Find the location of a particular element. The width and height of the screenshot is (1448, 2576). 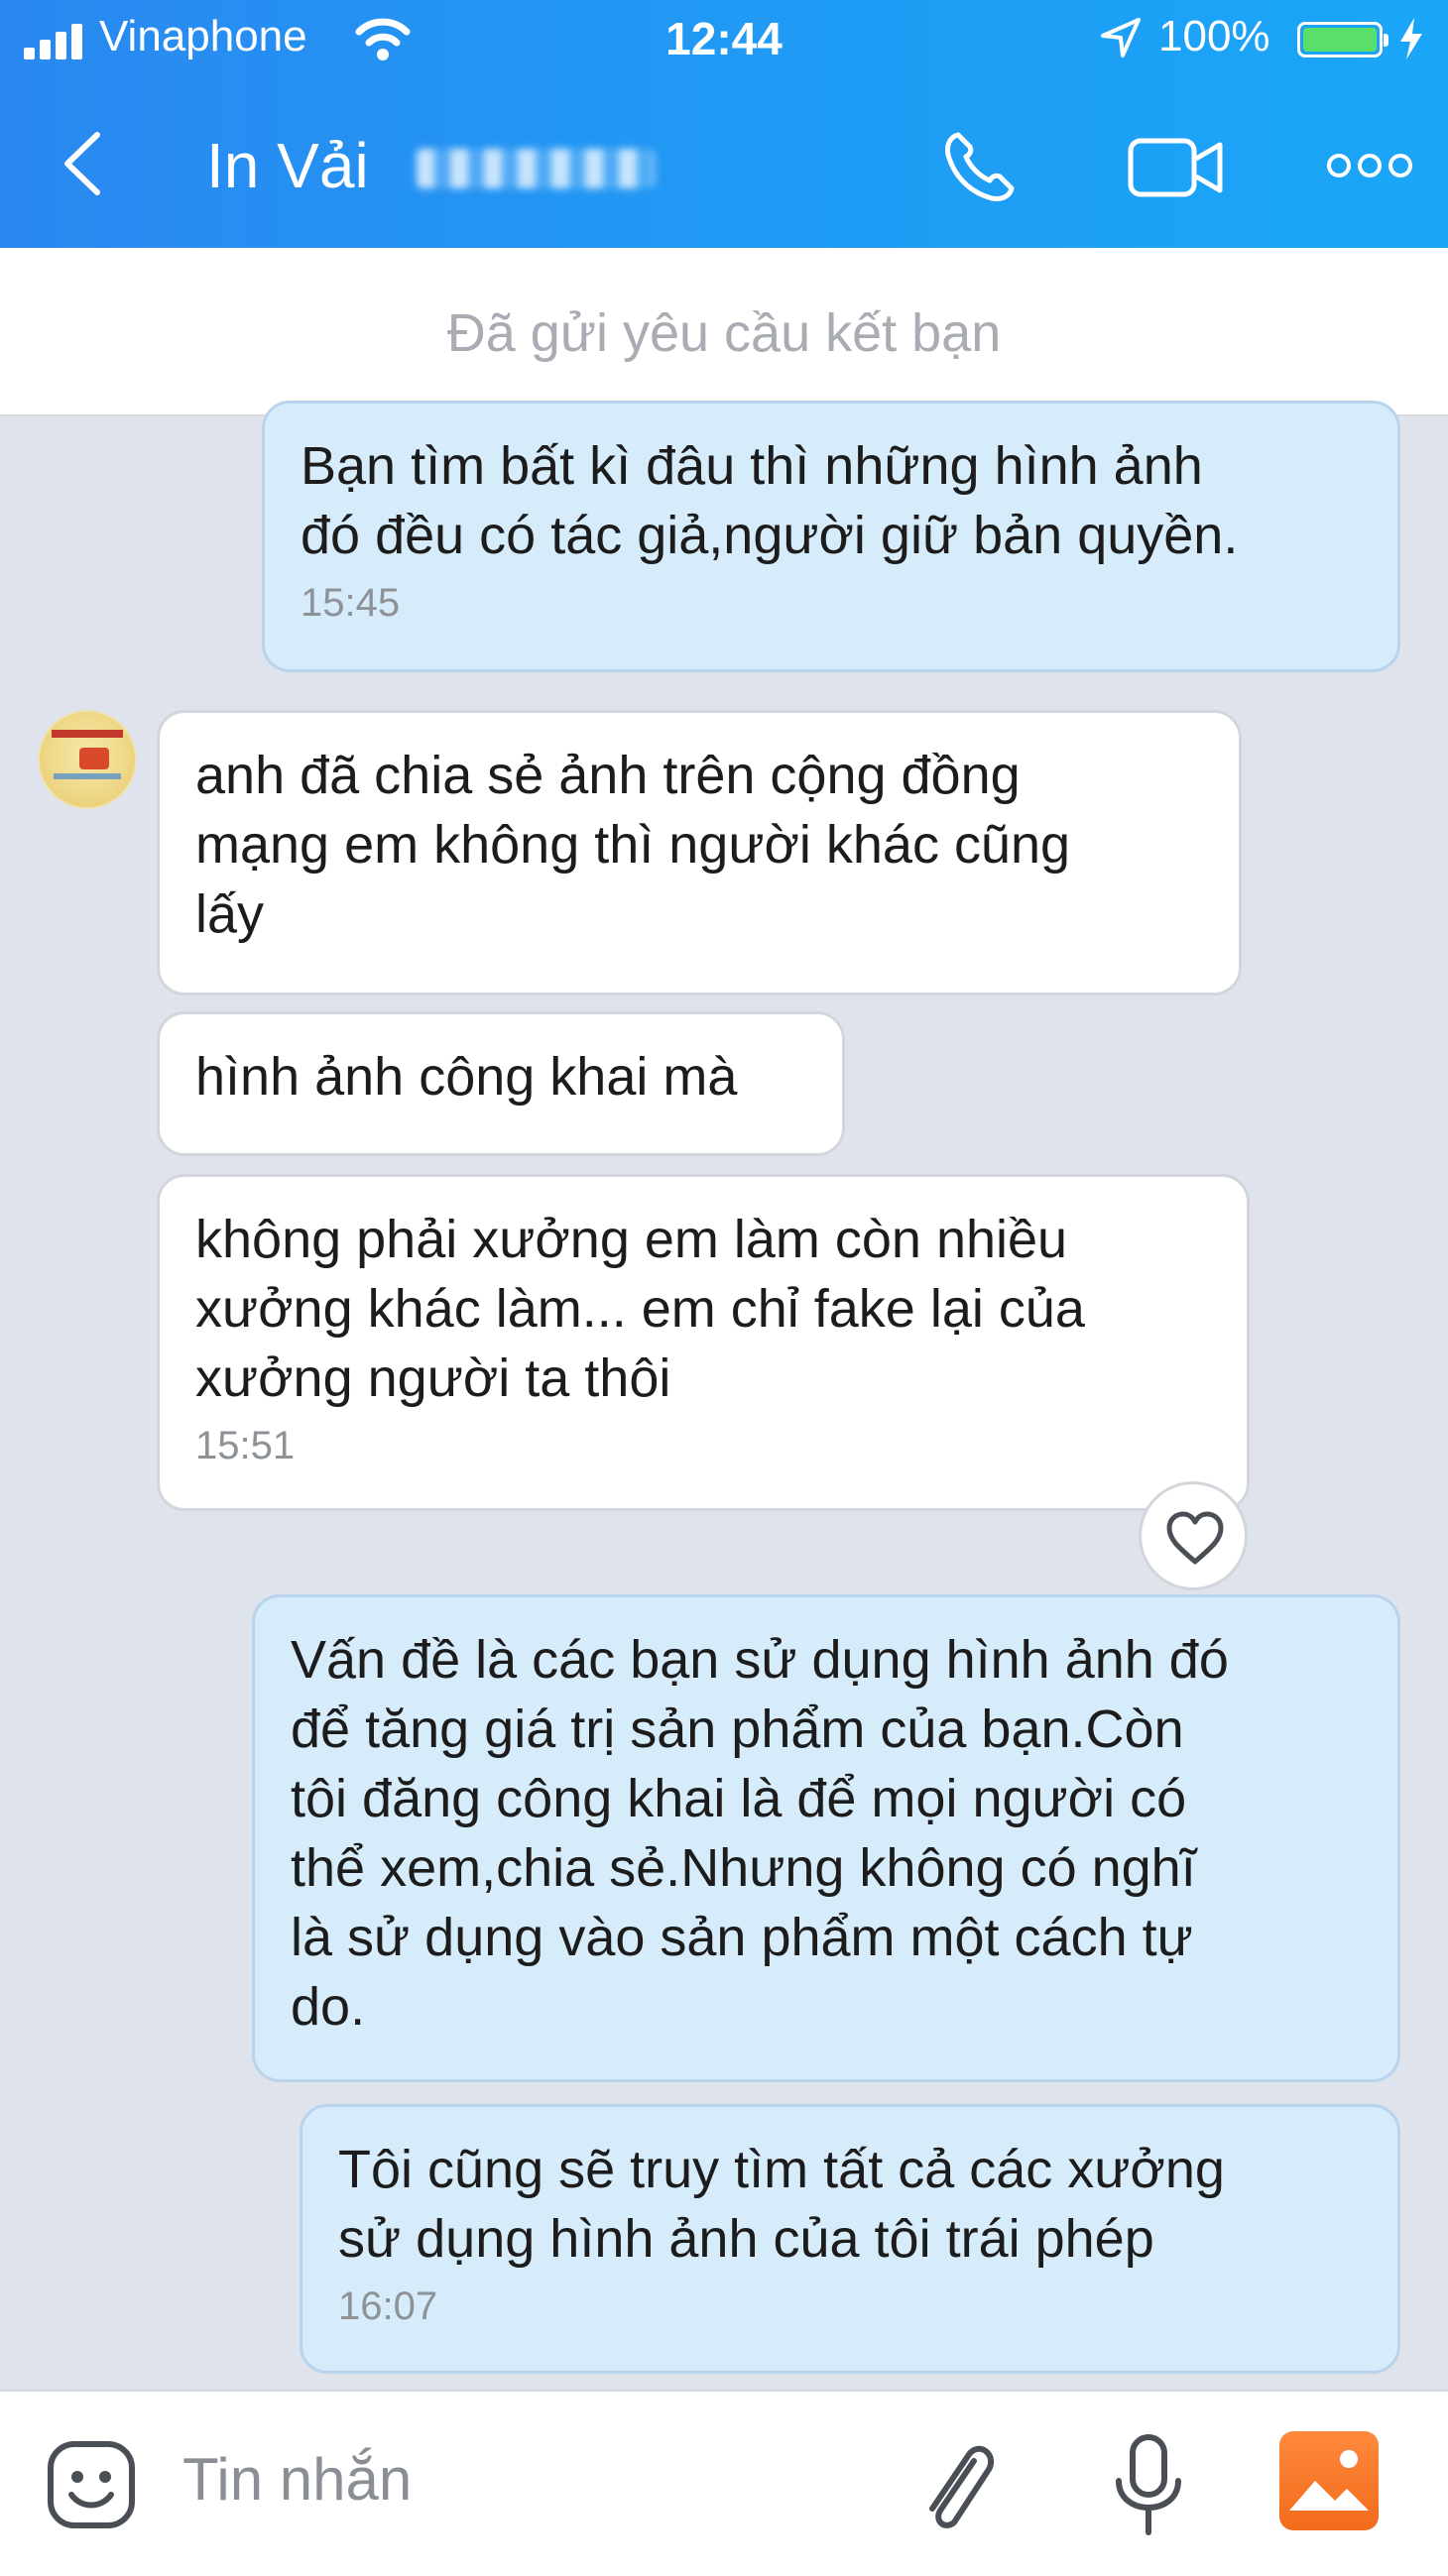

friend-request-text: Đã gửi yêu cầu kết bạn is located at coordinates (724, 333).